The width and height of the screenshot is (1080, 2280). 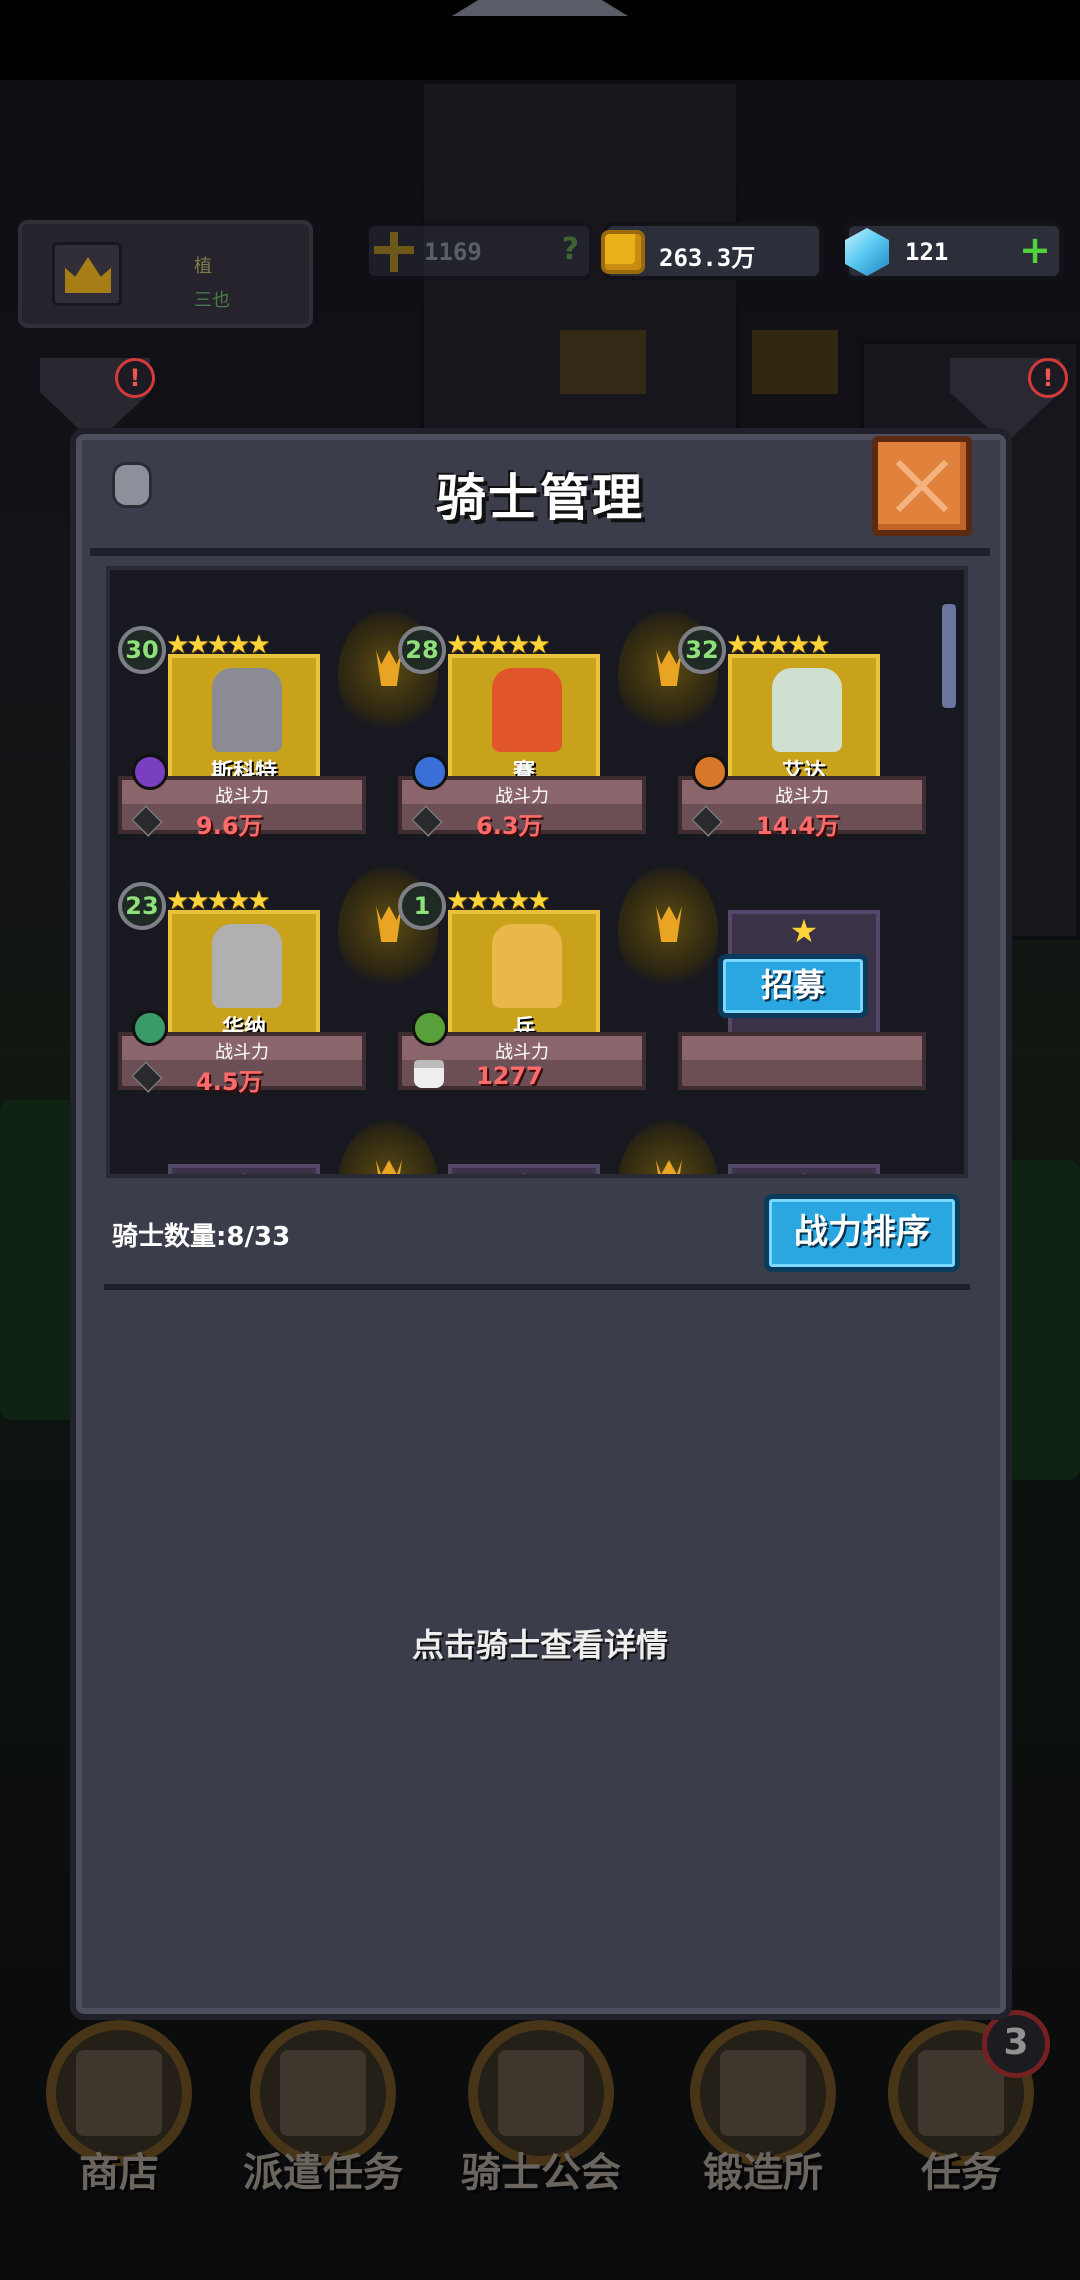 I want to click on level-badge: 23, so click(x=142, y=906).